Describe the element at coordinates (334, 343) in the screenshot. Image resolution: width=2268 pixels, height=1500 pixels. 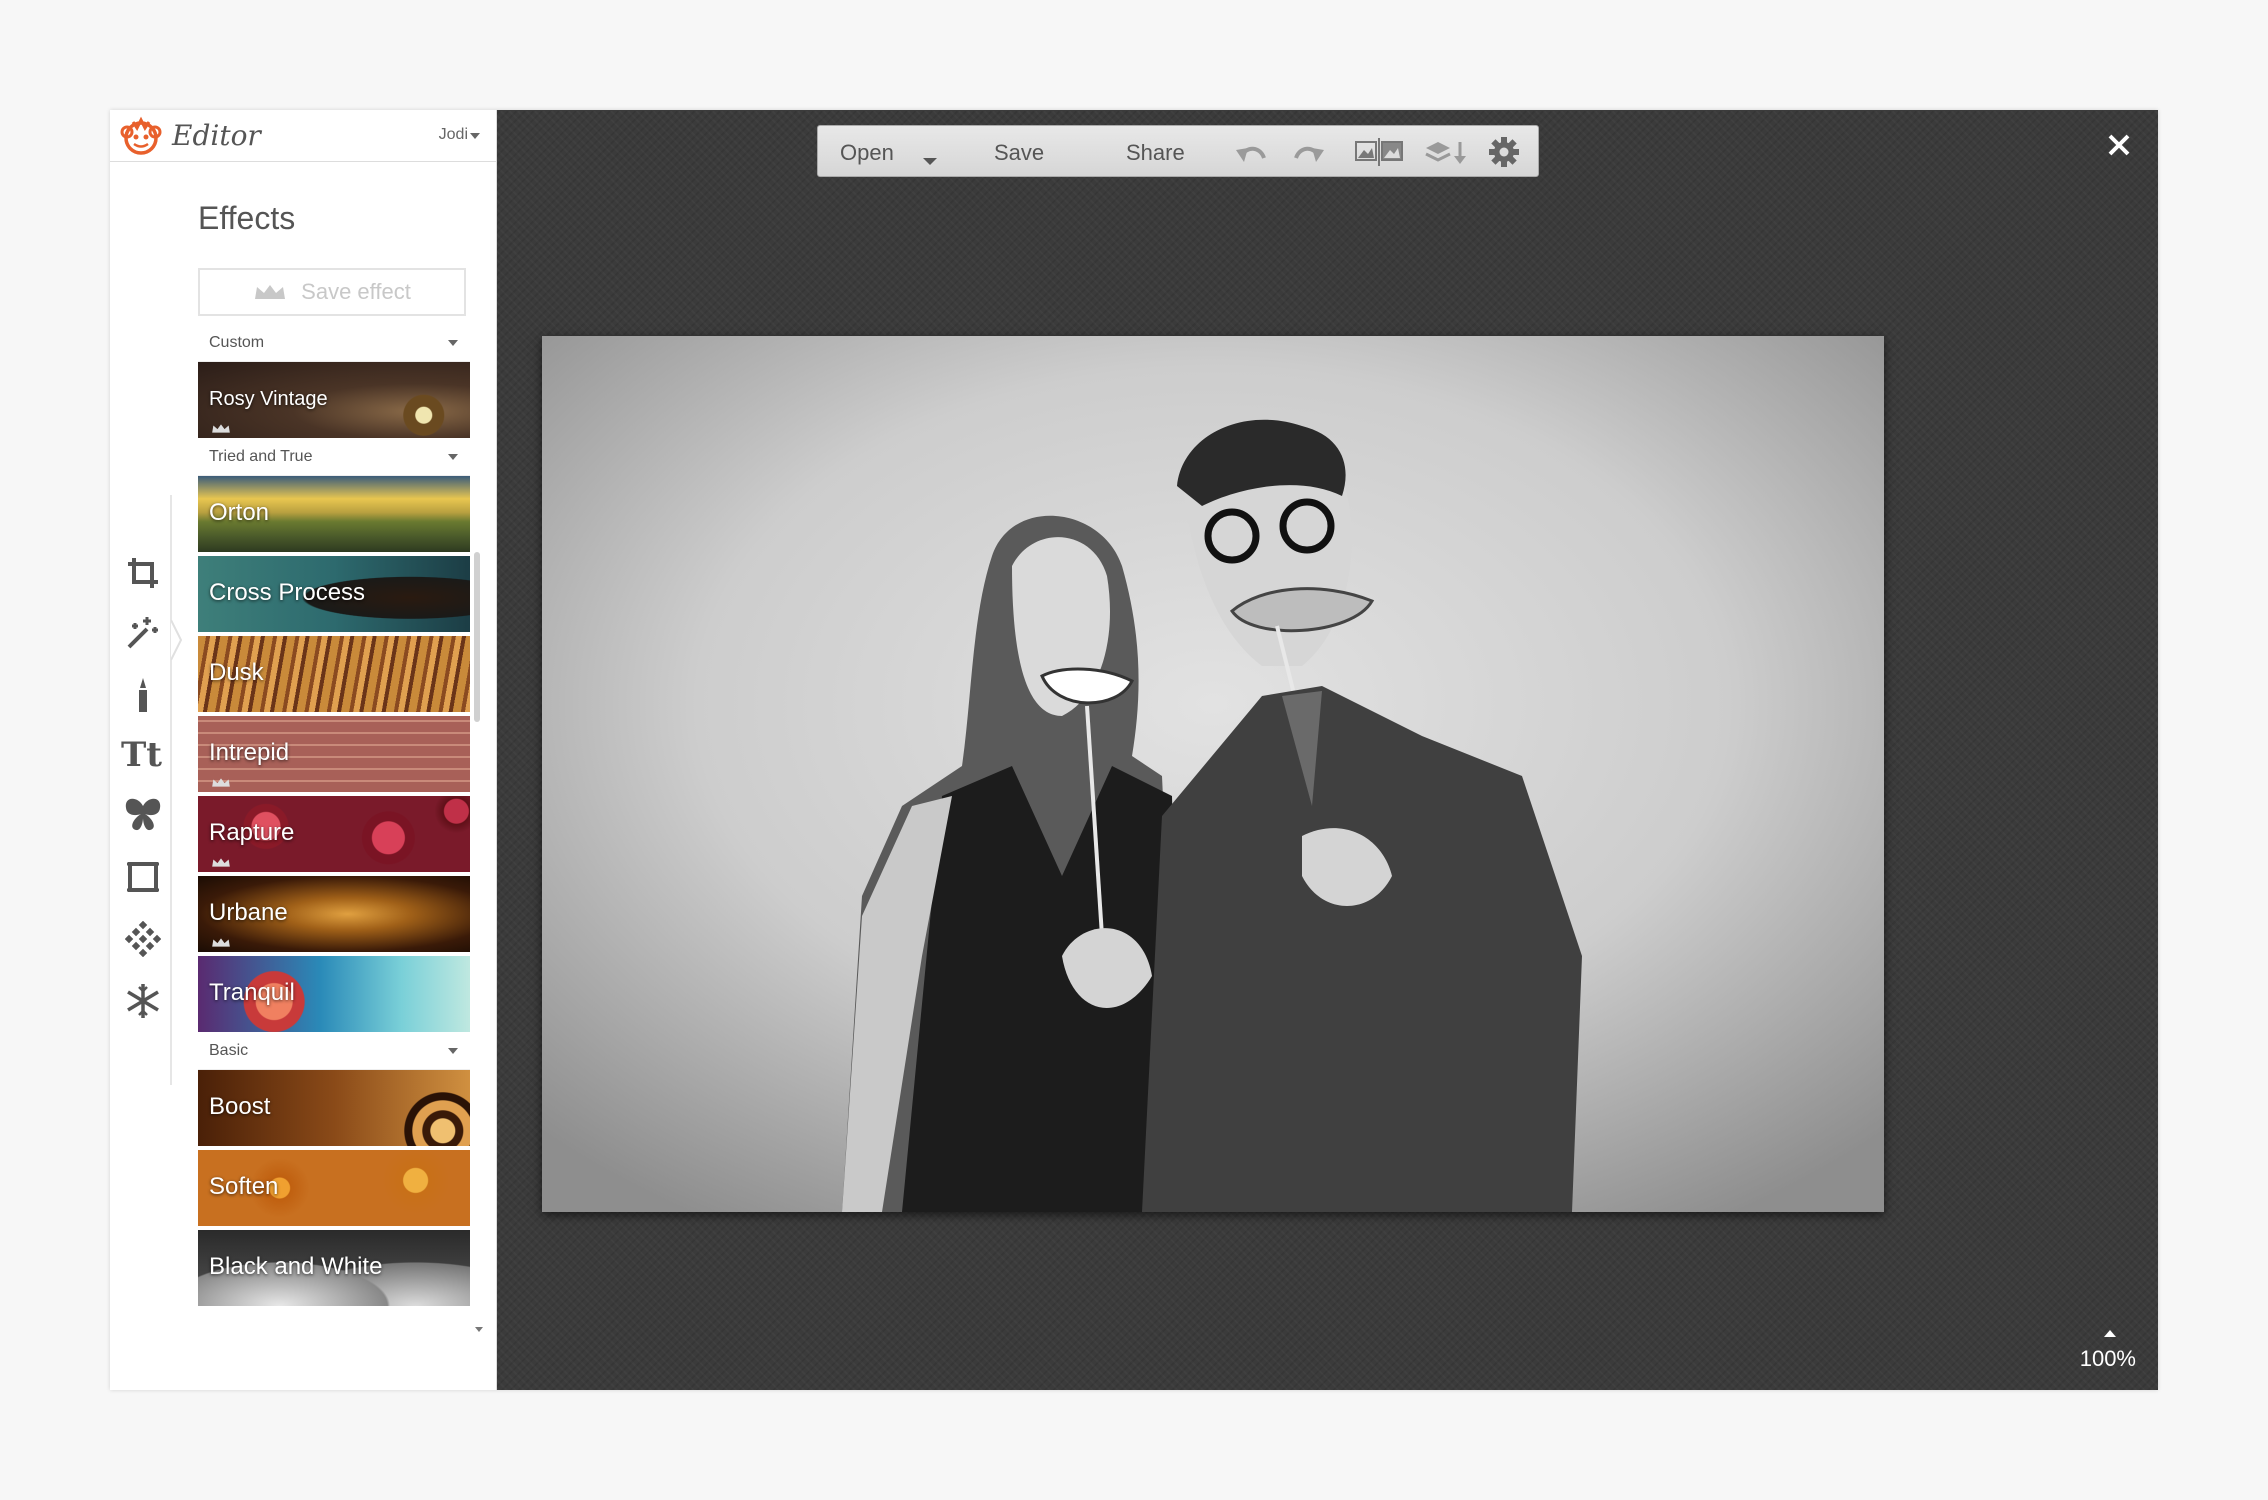
I see `section-custom: Custom` at that location.